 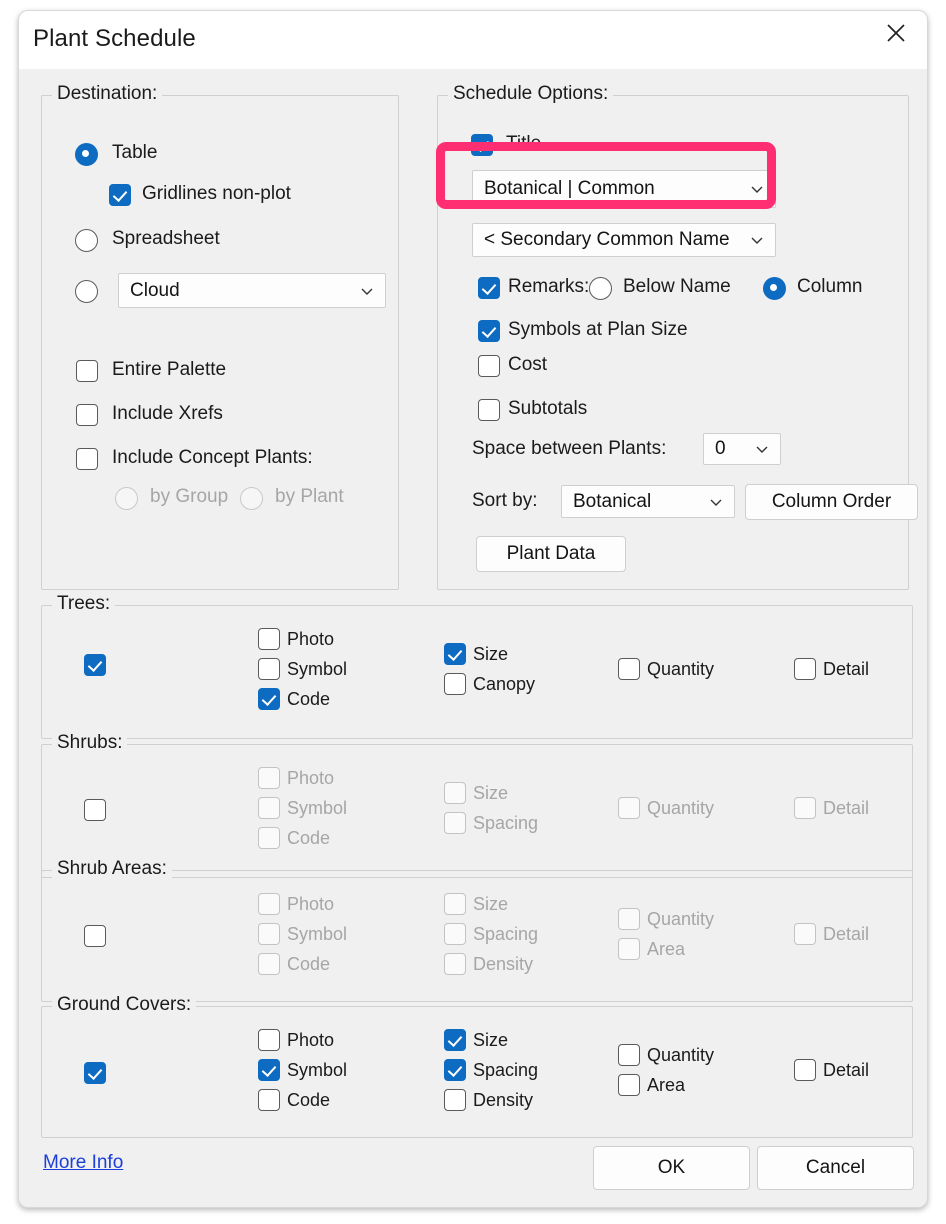 What do you see at coordinates (629, 669) in the screenshot?
I see `checkbox-trees-quantity` at bounding box center [629, 669].